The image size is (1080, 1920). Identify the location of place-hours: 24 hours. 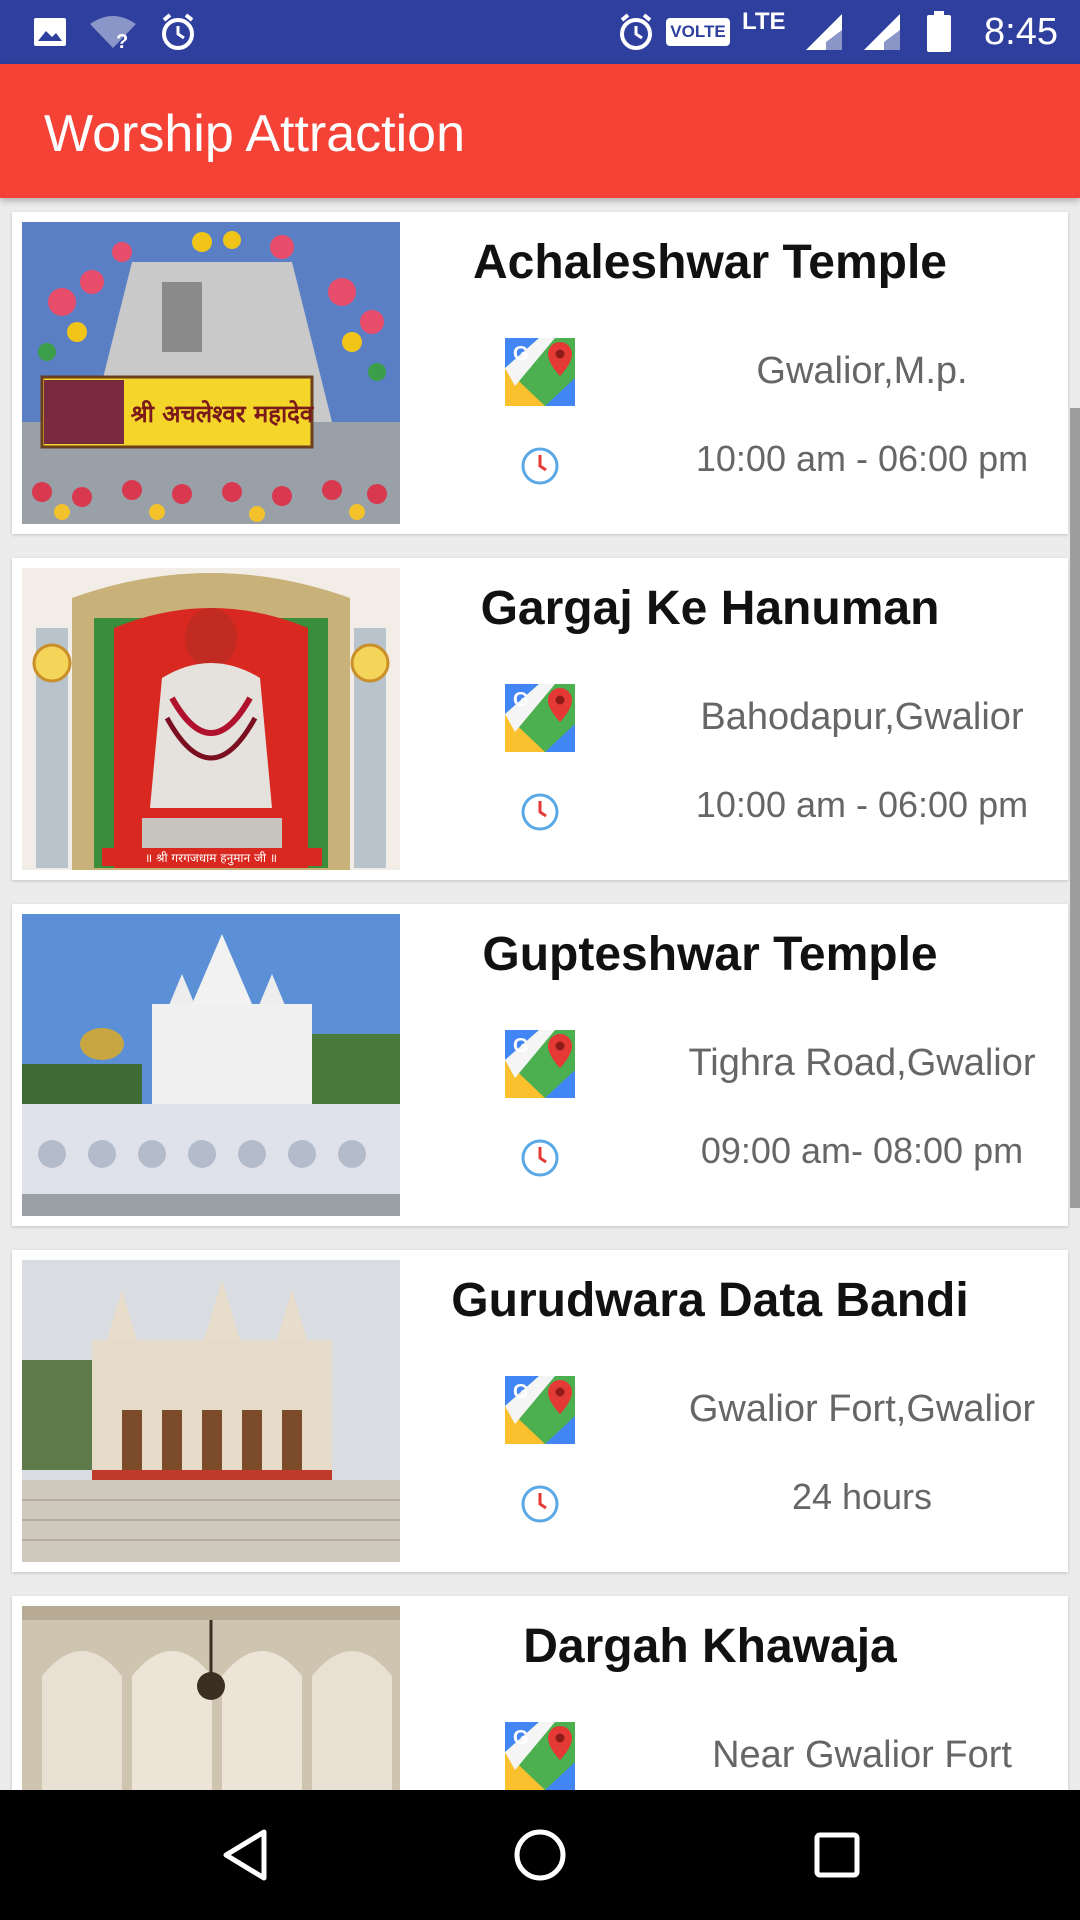
(862, 1496).